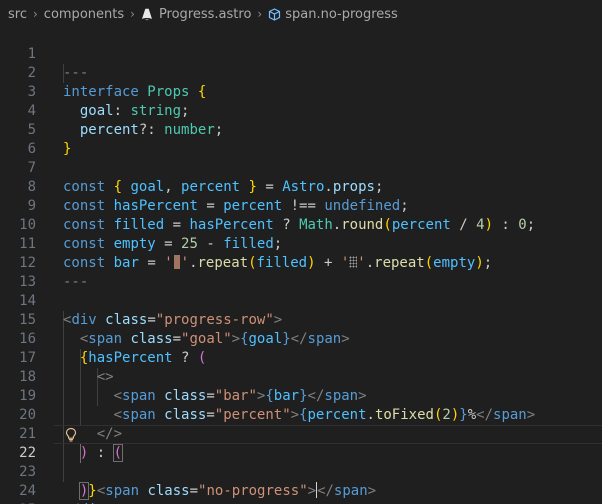 The image size is (602, 504). What do you see at coordinates (84, 14) in the screenshot?
I see `breadcrumb-components: components` at bounding box center [84, 14].